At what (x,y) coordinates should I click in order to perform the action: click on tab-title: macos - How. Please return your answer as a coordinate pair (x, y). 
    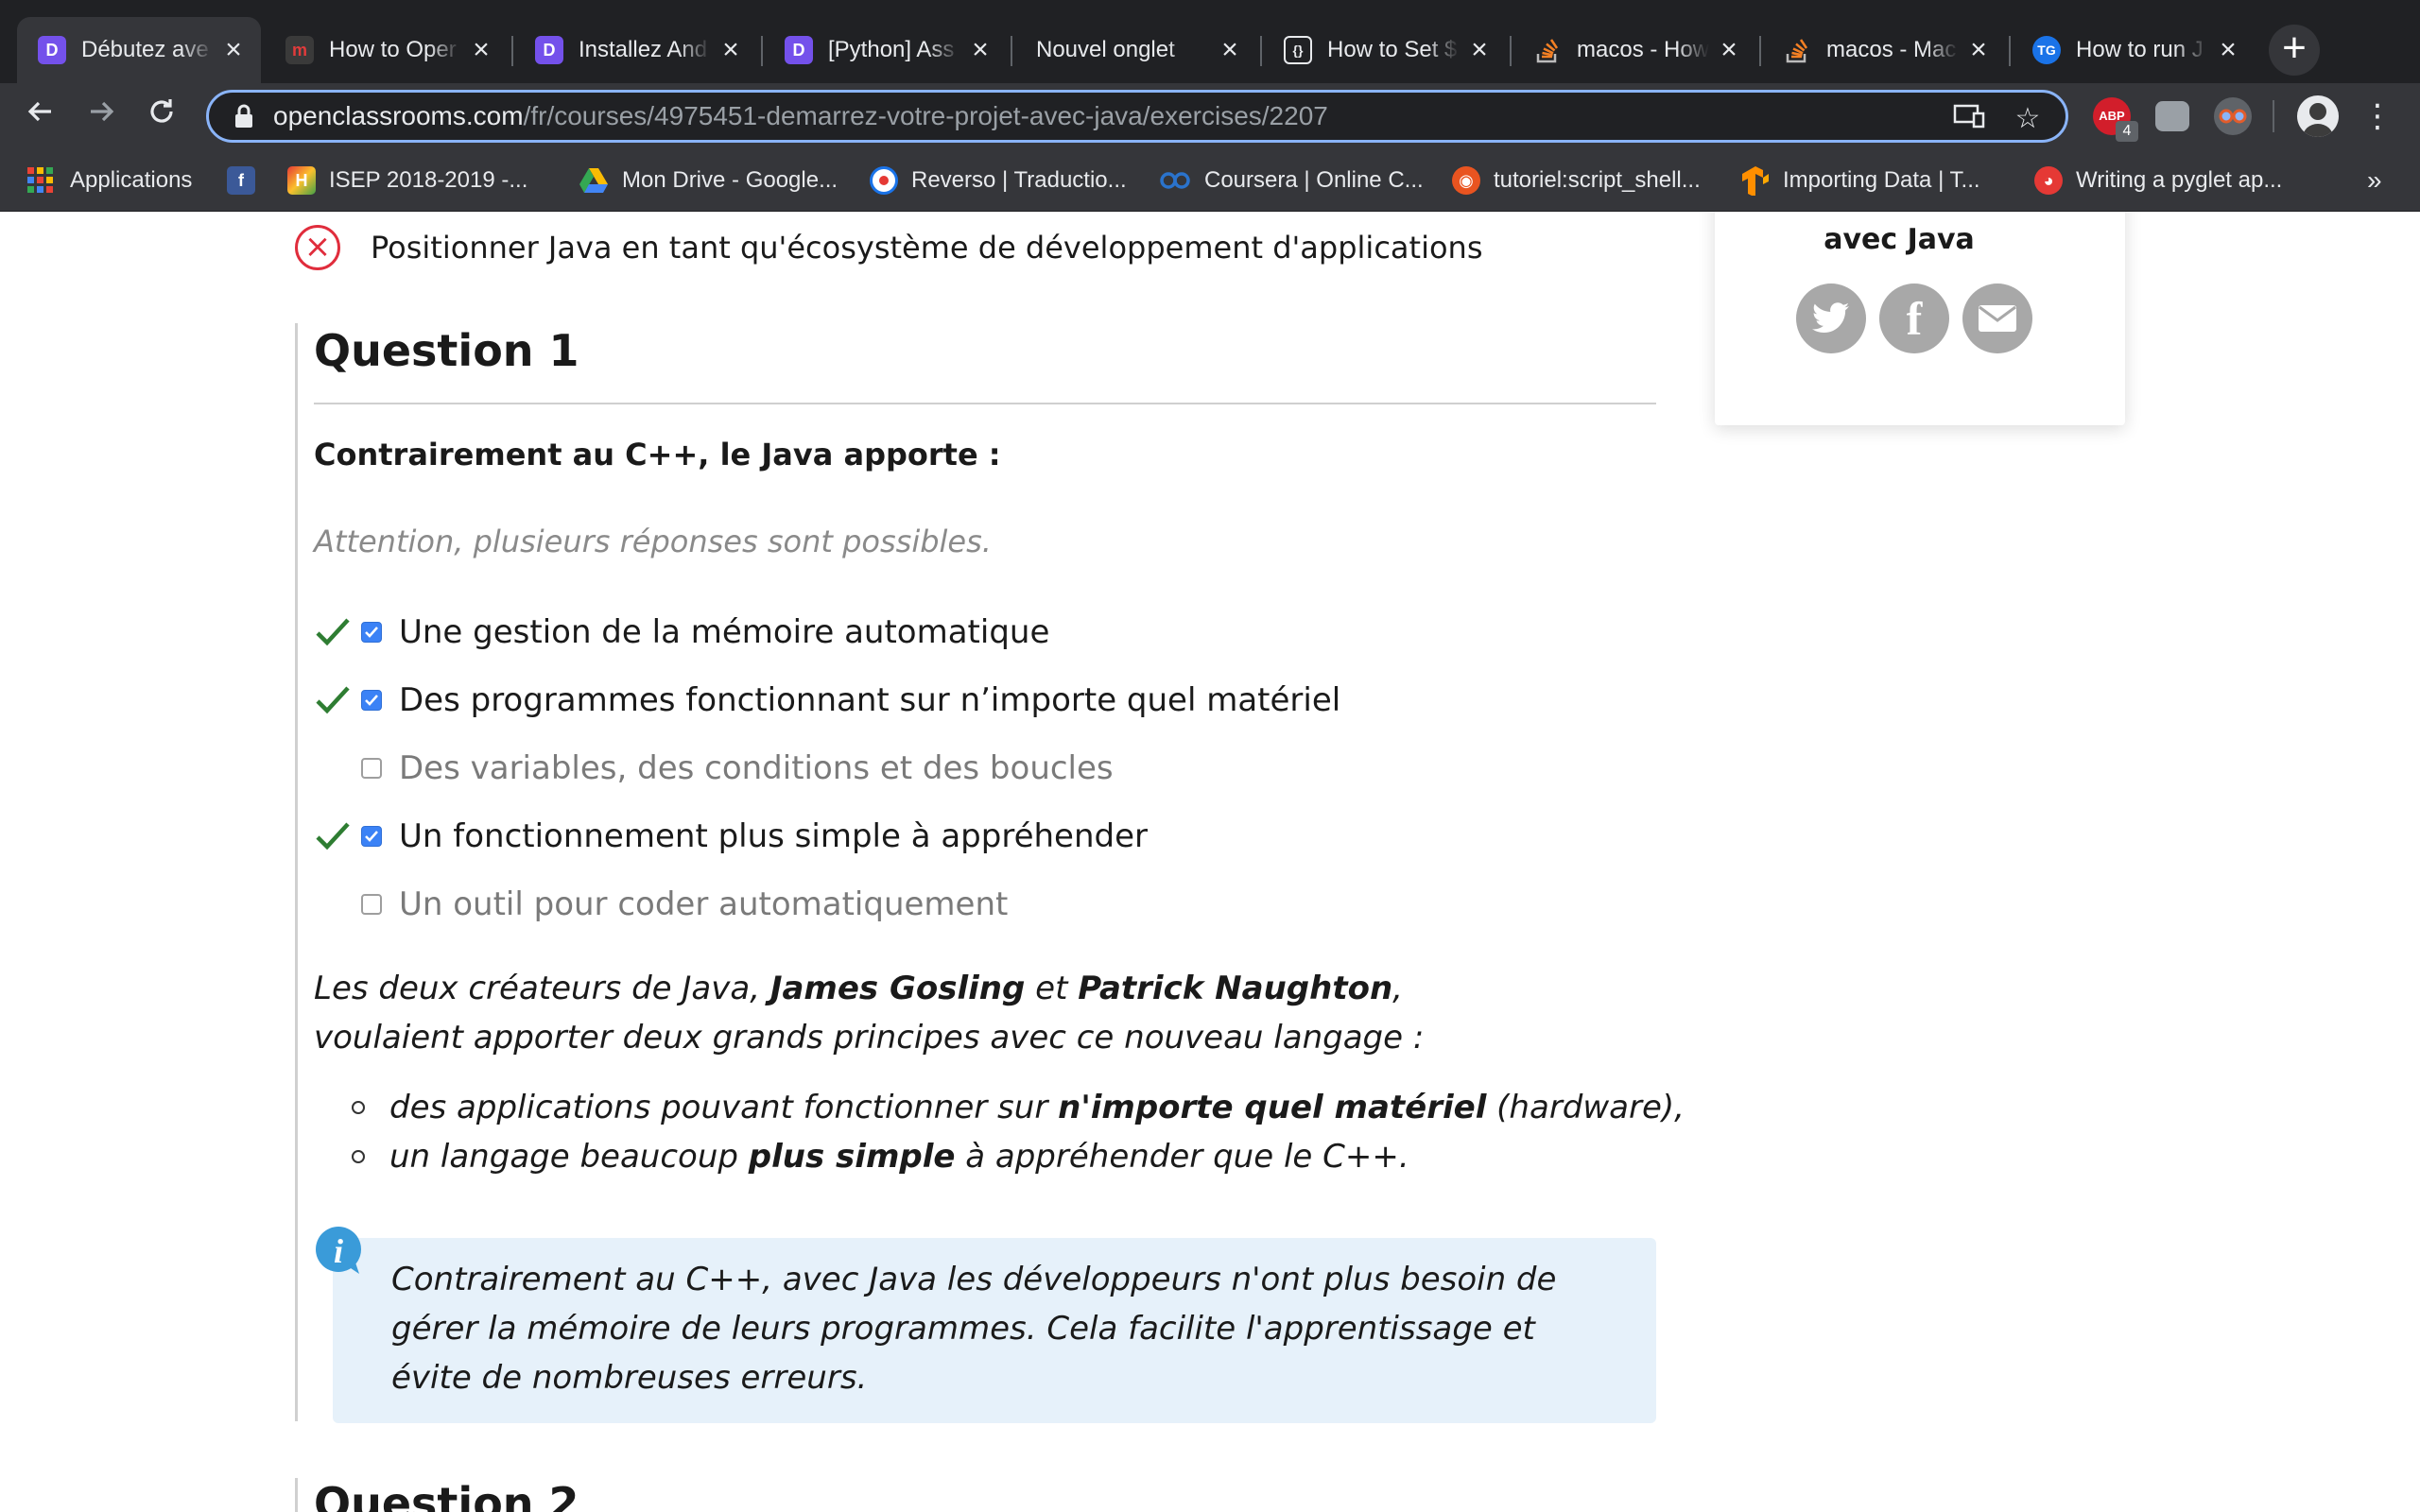
    Looking at the image, I should click on (1643, 49).